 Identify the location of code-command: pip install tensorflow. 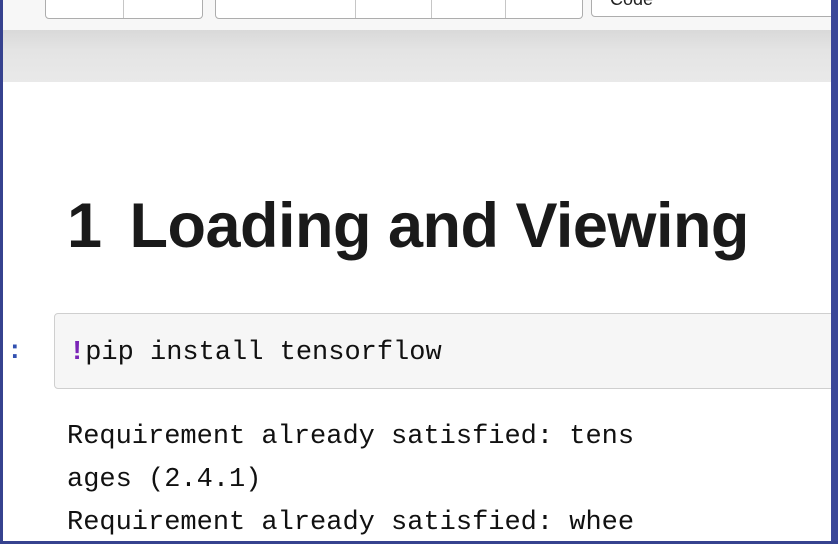
(263, 353).